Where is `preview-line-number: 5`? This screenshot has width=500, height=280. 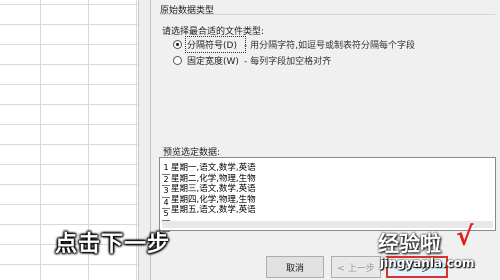 preview-line-number: 5 is located at coordinates (166, 215).